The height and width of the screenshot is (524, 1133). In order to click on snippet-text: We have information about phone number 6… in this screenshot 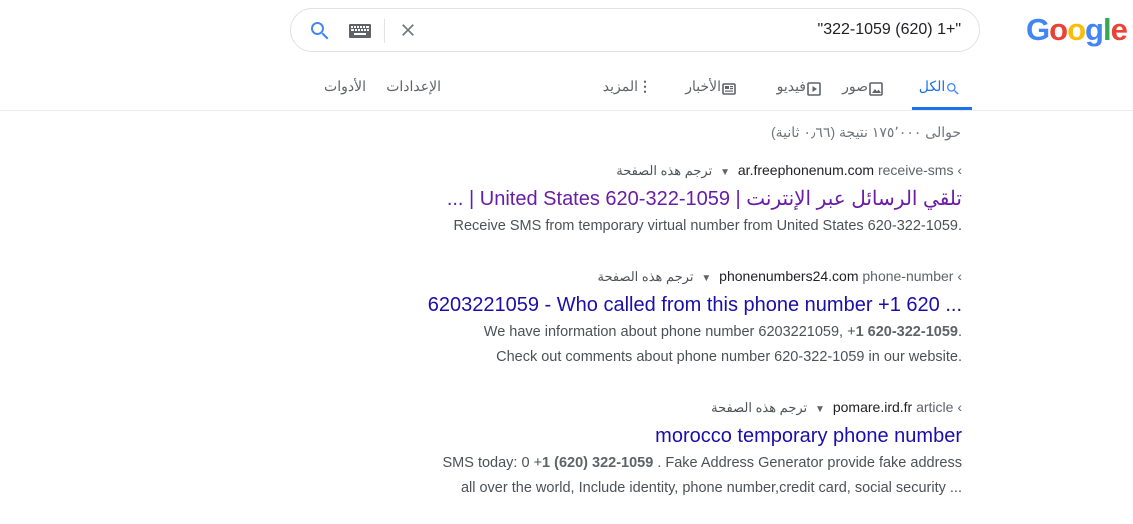, I will do `click(669, 332)`.